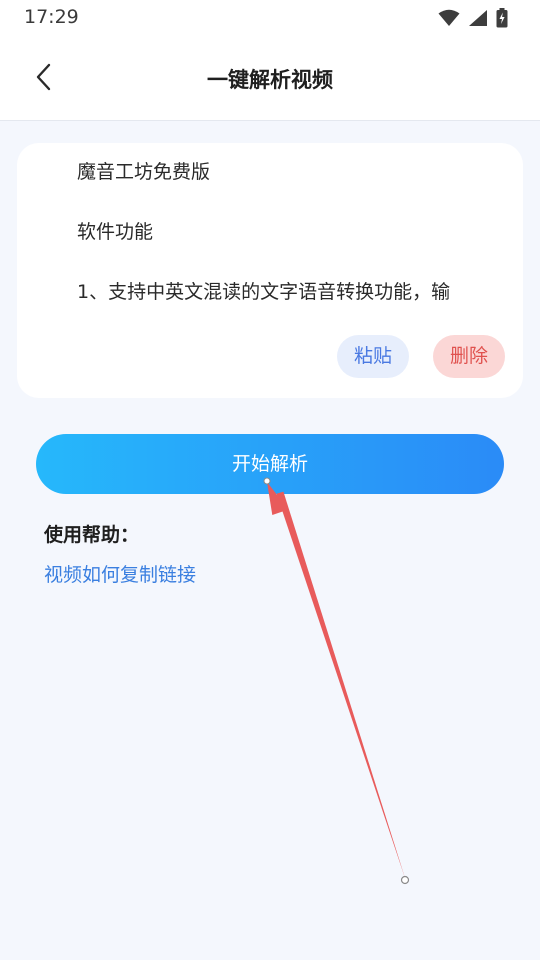 The width and height of the screenshot is (540, 960). I want to click on status-time: 17:29, so click(51, 17).